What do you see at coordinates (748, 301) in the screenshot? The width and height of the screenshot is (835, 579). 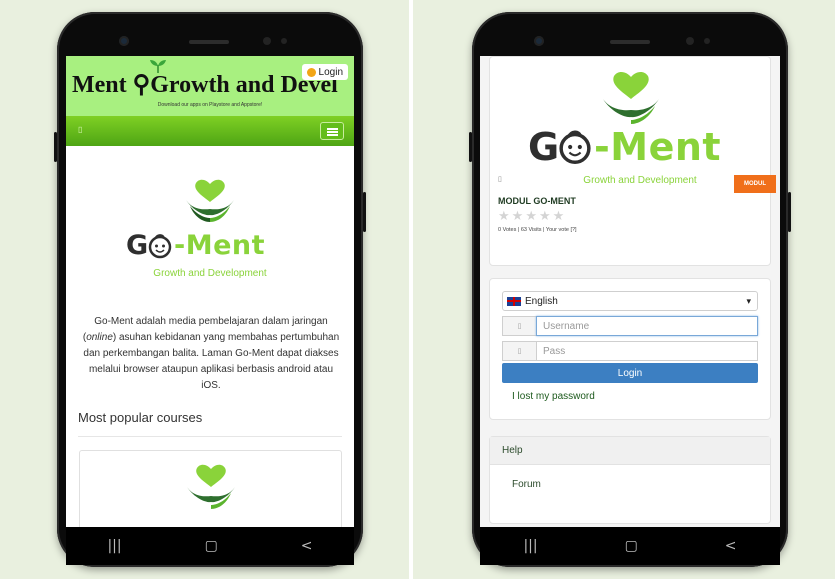 I see `chevron-down-icon: ▾` at bounding box center [748, 301].